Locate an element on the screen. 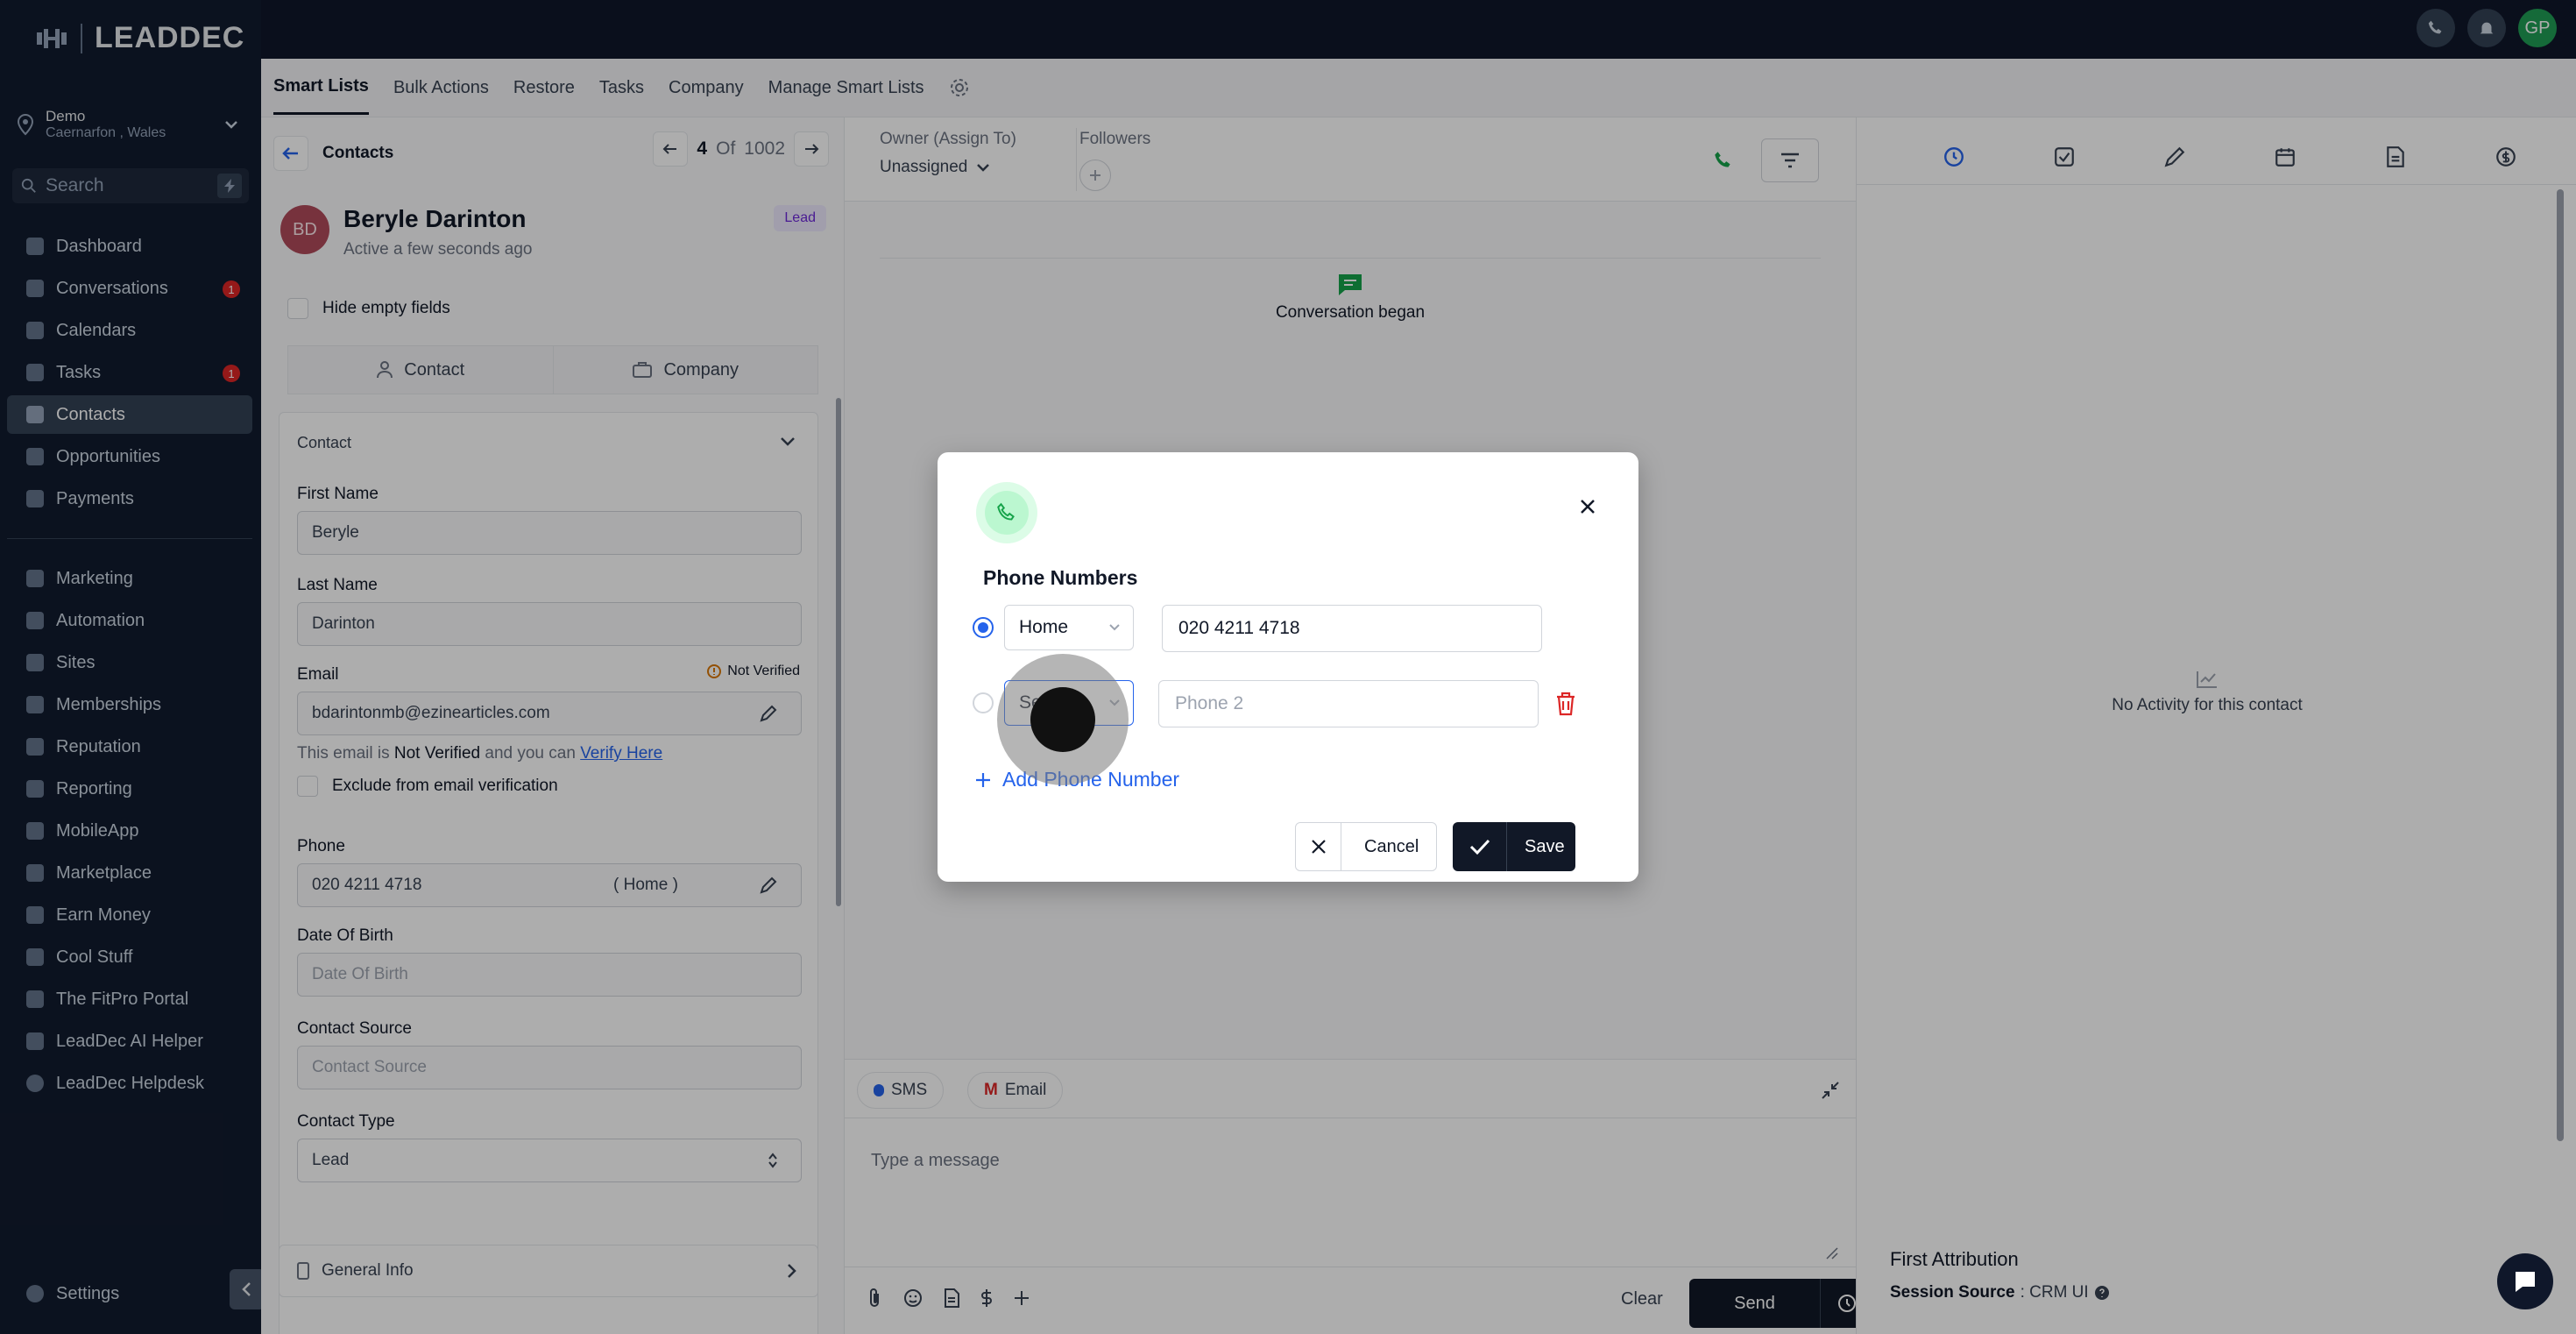 Image resolution: width=2576 pixels, height=1334 pixels. phone-icon is located at coordinates (1006, 511).